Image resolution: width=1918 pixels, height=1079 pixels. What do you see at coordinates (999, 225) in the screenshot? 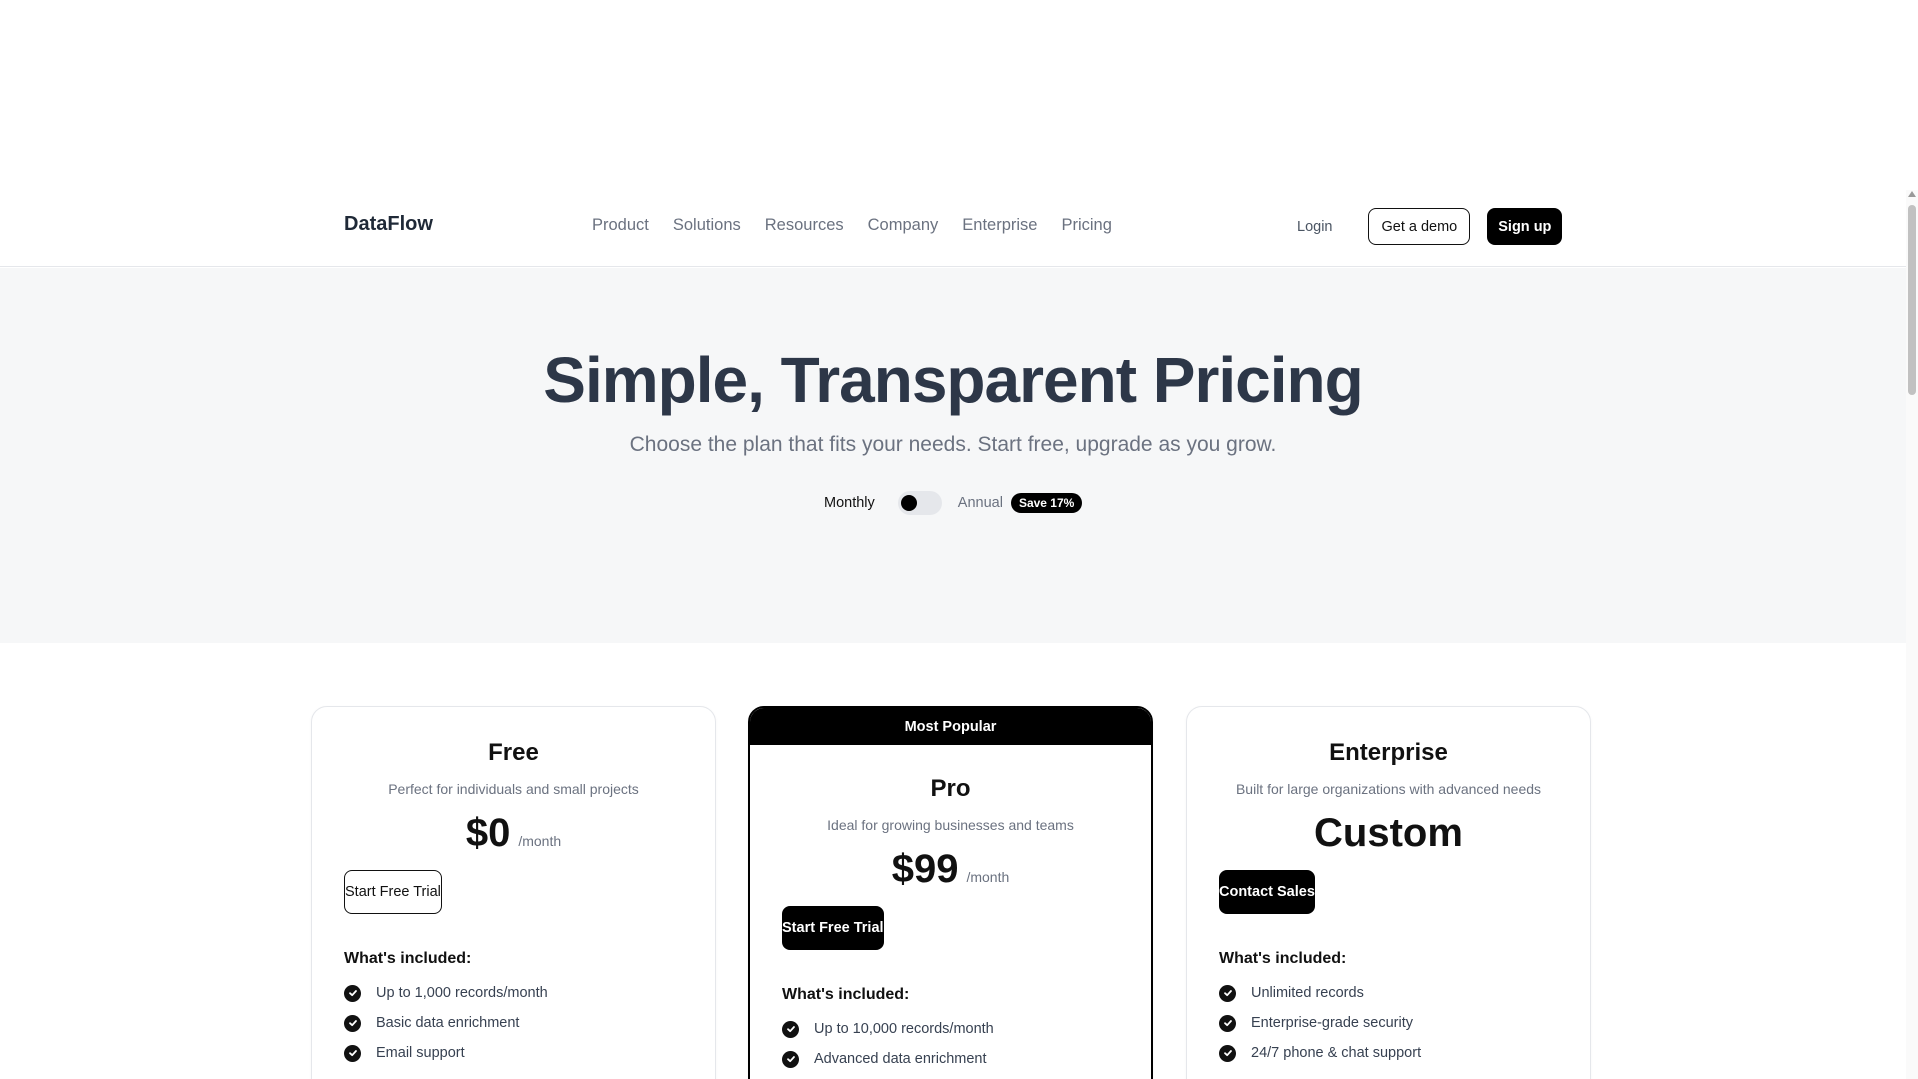
I see `nav-enterprise: Enterprise` at bounding box center [999, 225].